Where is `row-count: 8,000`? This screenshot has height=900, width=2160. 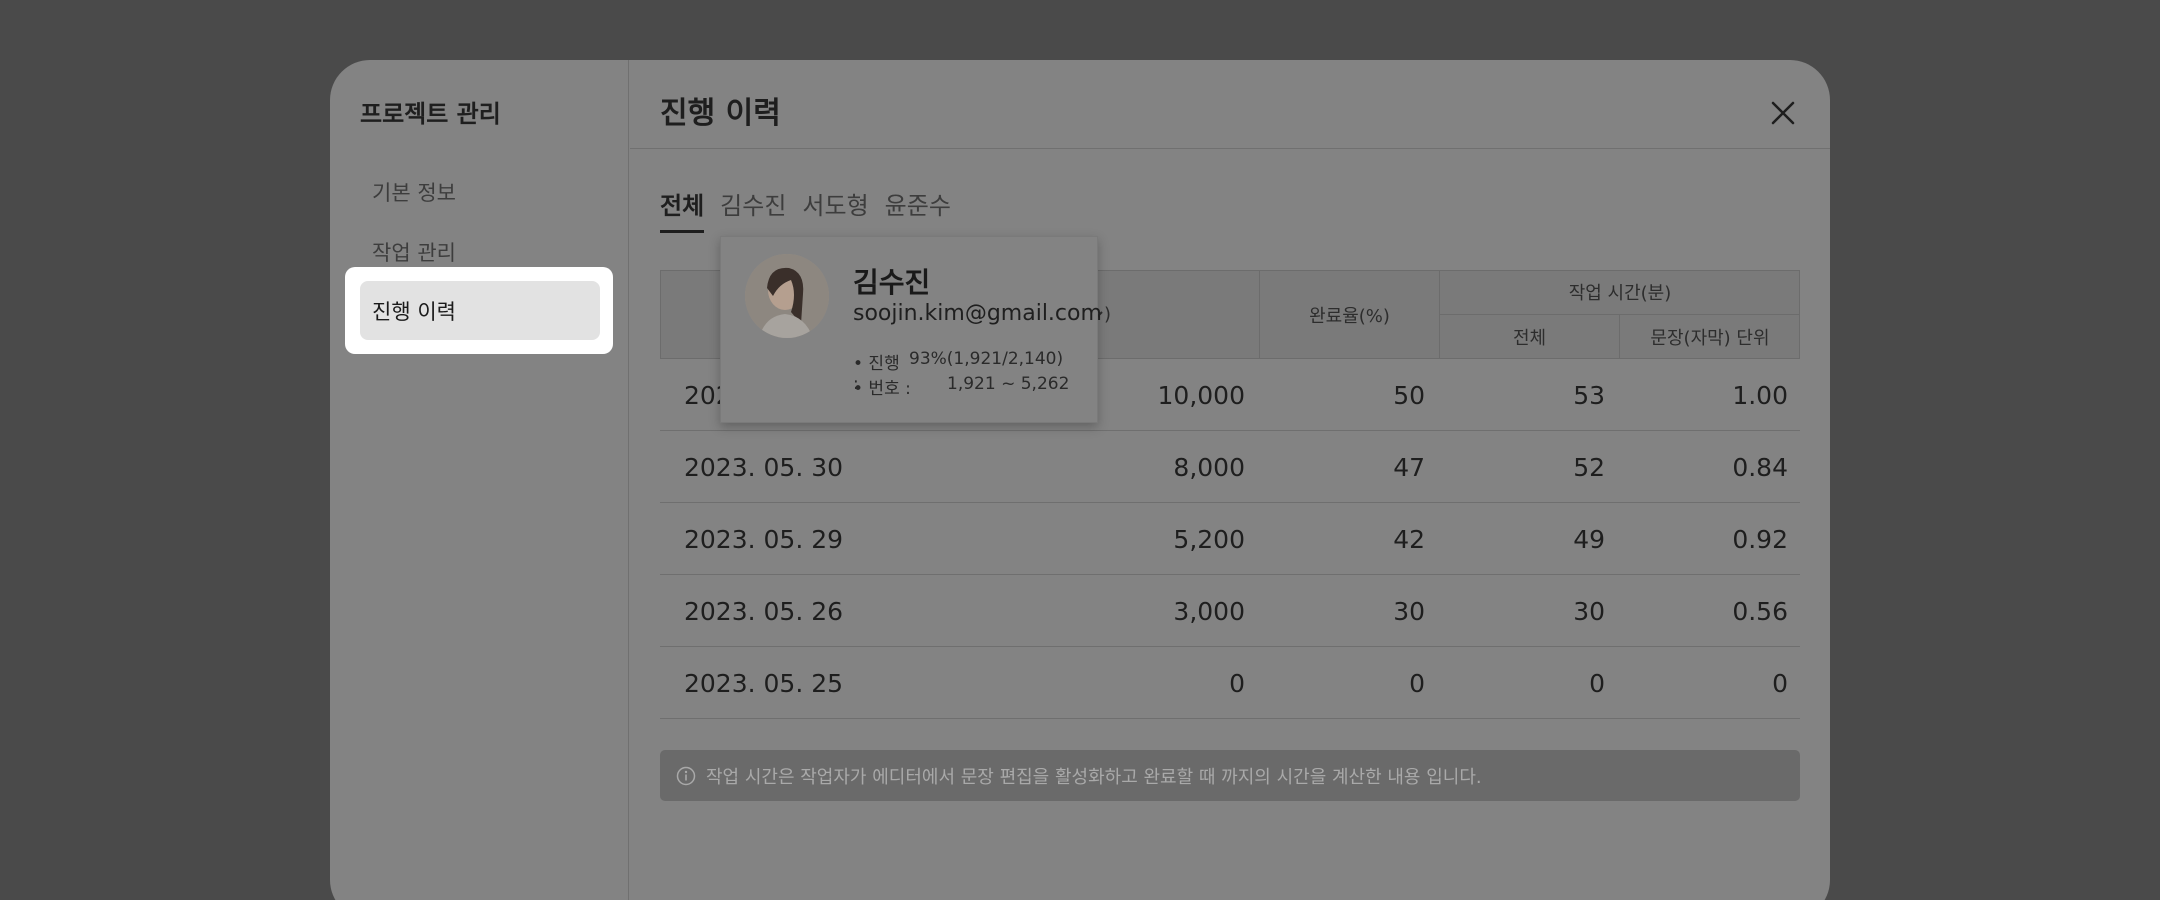 row-count: 8,000 is located at coordinates (1209, 467).